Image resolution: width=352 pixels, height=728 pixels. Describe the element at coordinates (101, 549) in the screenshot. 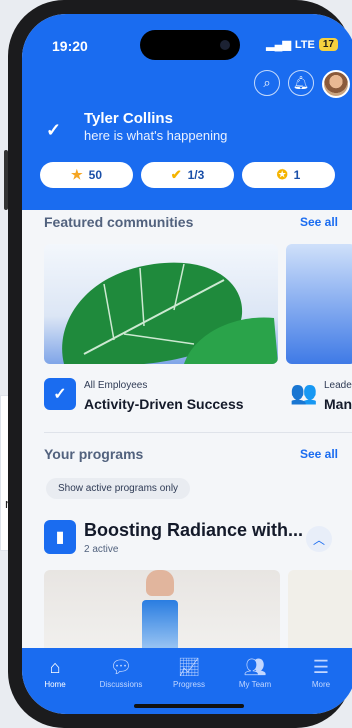

I see `program-subtitle: 2 active` at that location.